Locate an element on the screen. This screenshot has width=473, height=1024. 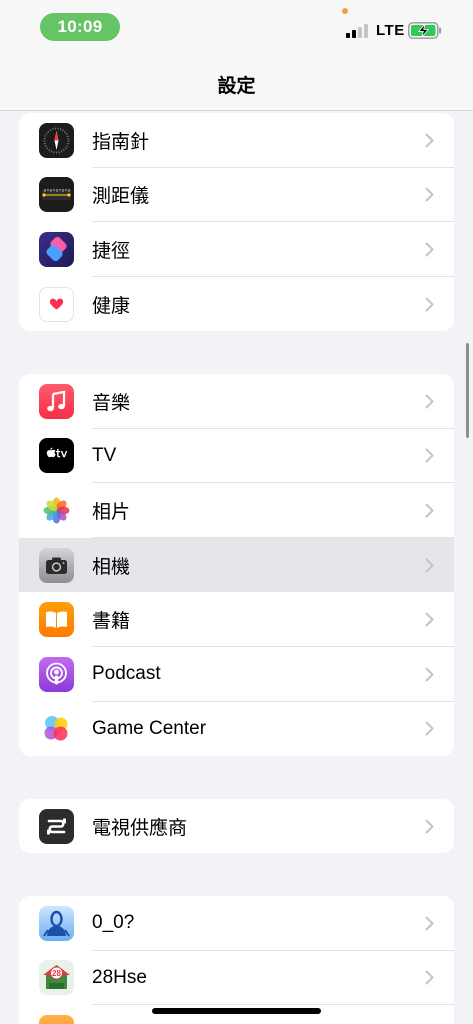
page-title: 設定 is located at coordinates (236, 86).